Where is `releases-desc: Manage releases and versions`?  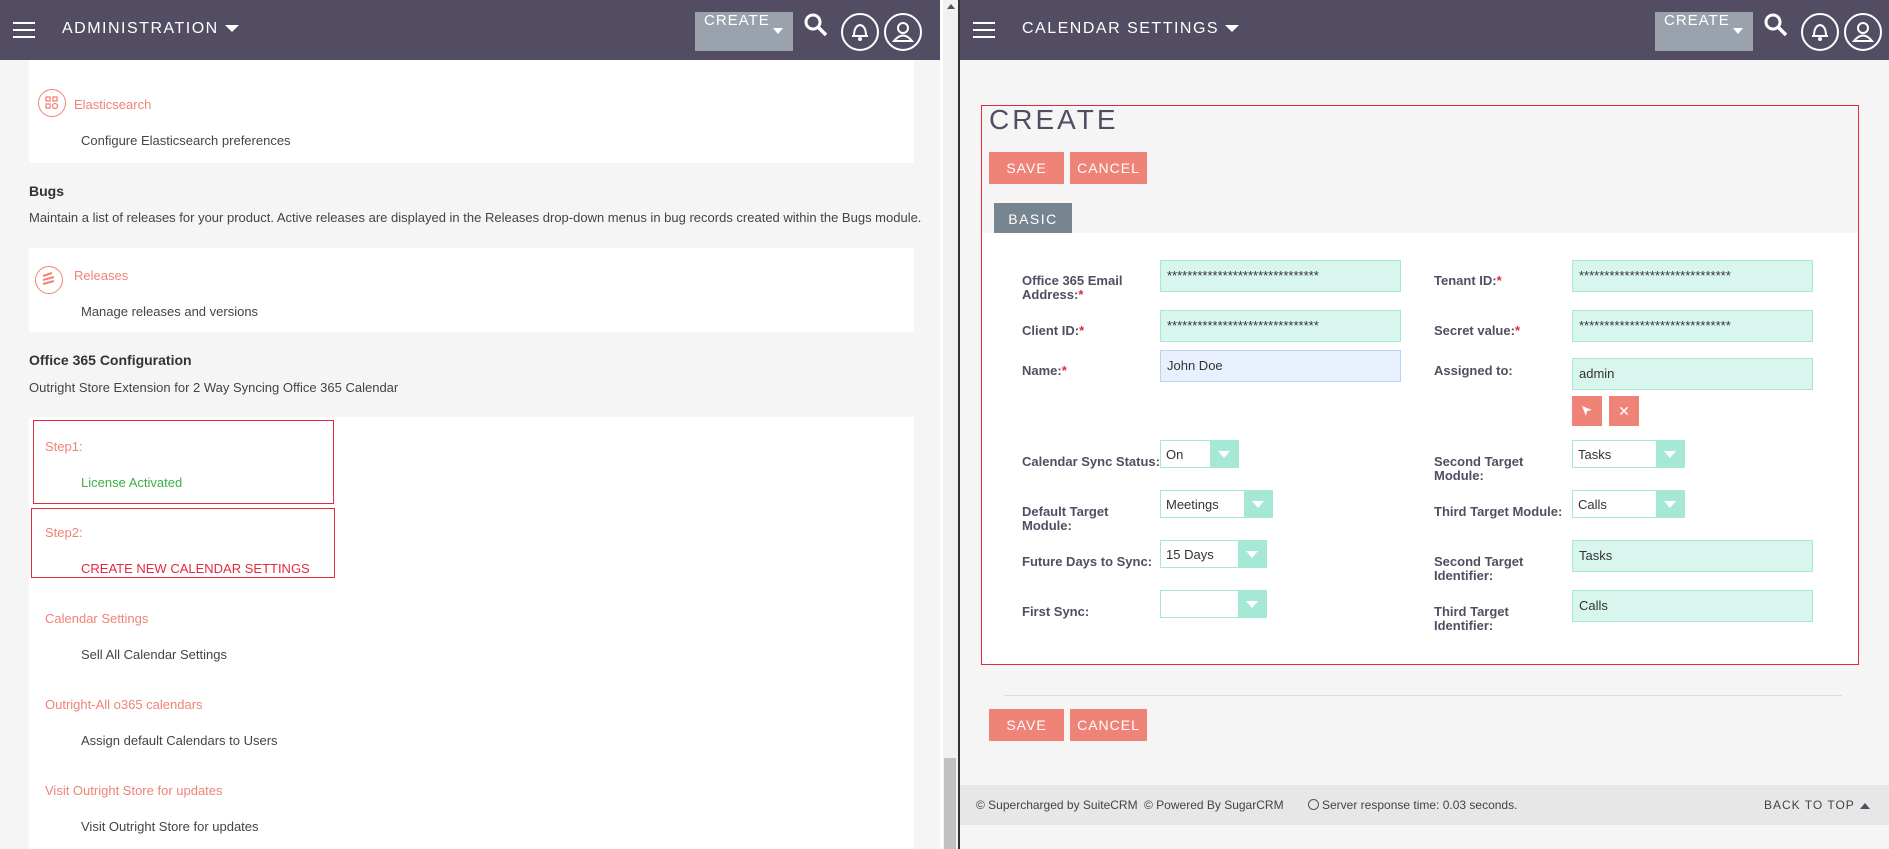 releases-desc: Manage releases and versions is located at coordinates (170, 311).